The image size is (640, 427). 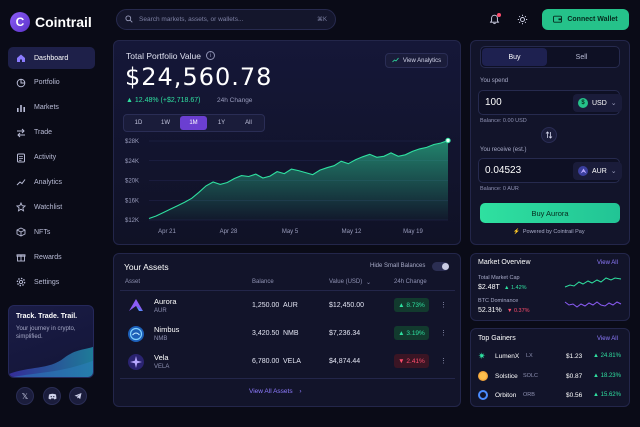 I want to click on market-cap-label: Total Market Cap, so click(x=499, y=278).